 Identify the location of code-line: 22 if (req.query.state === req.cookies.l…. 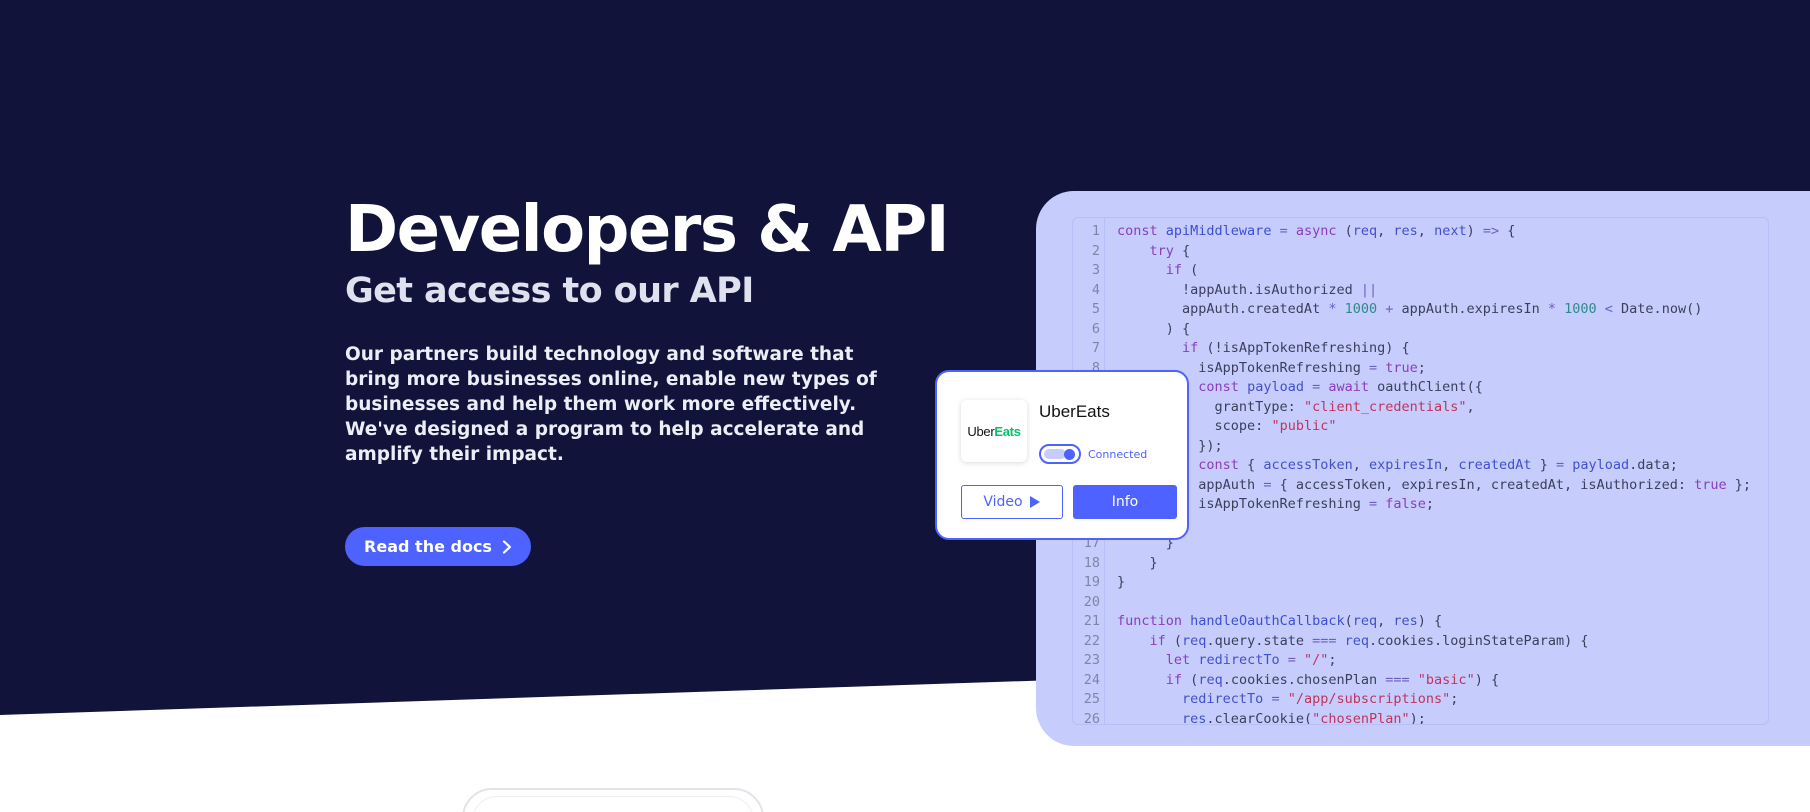
(1420, 642).